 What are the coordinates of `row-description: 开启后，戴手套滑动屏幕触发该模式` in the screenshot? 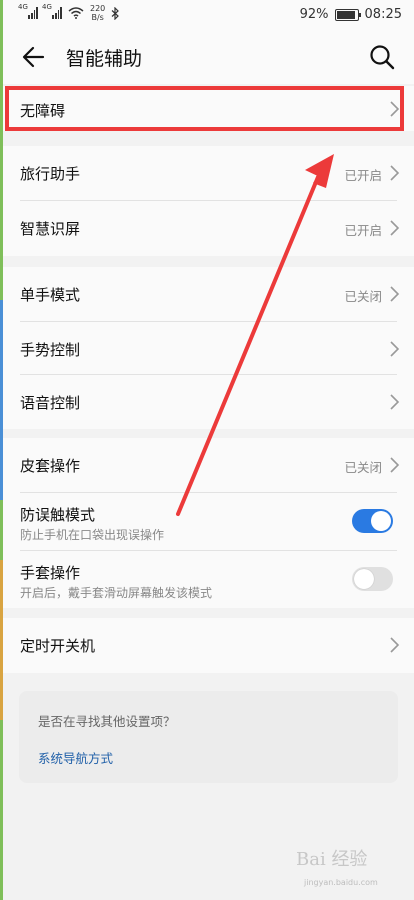 It's located at (116, 593).